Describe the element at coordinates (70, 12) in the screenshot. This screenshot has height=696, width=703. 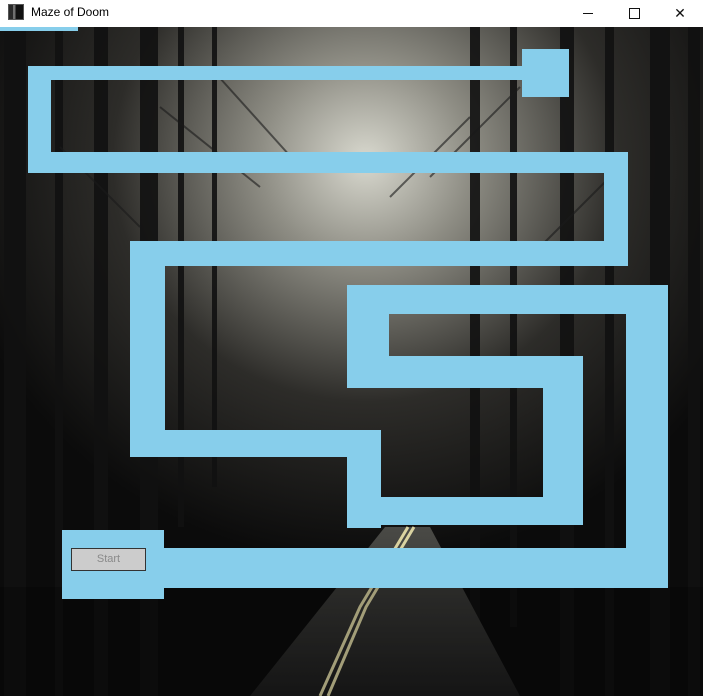
I see `window-title: Maze of Doom` at that location.